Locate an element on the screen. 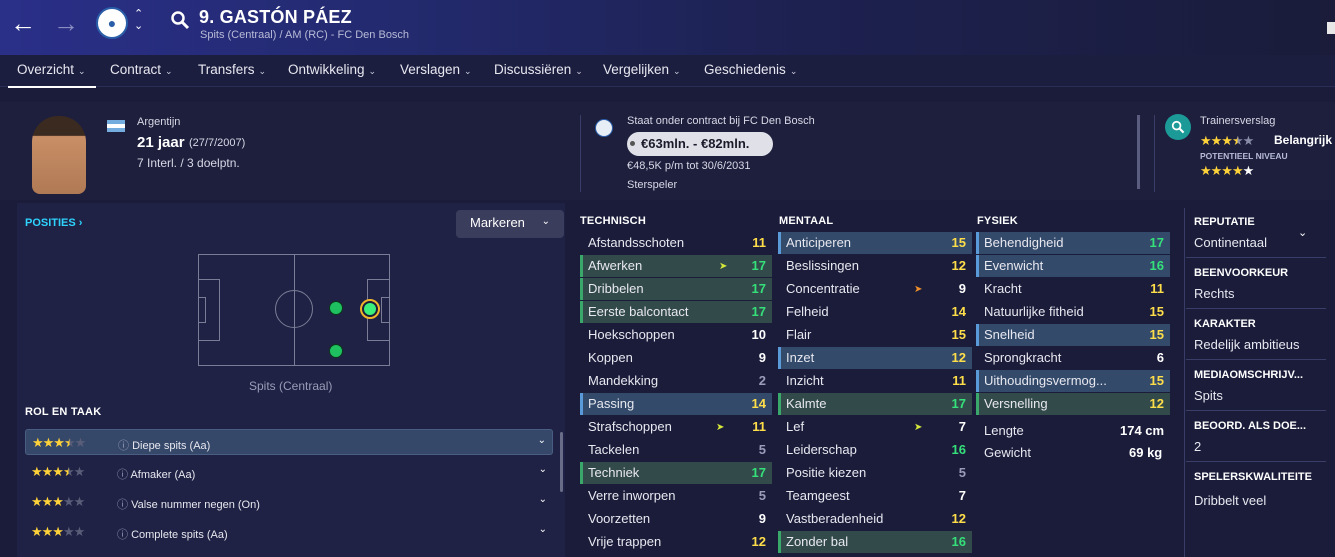 The image size is (1335, 557). length-value: 174 cm is located at coordinates (1142, 430).